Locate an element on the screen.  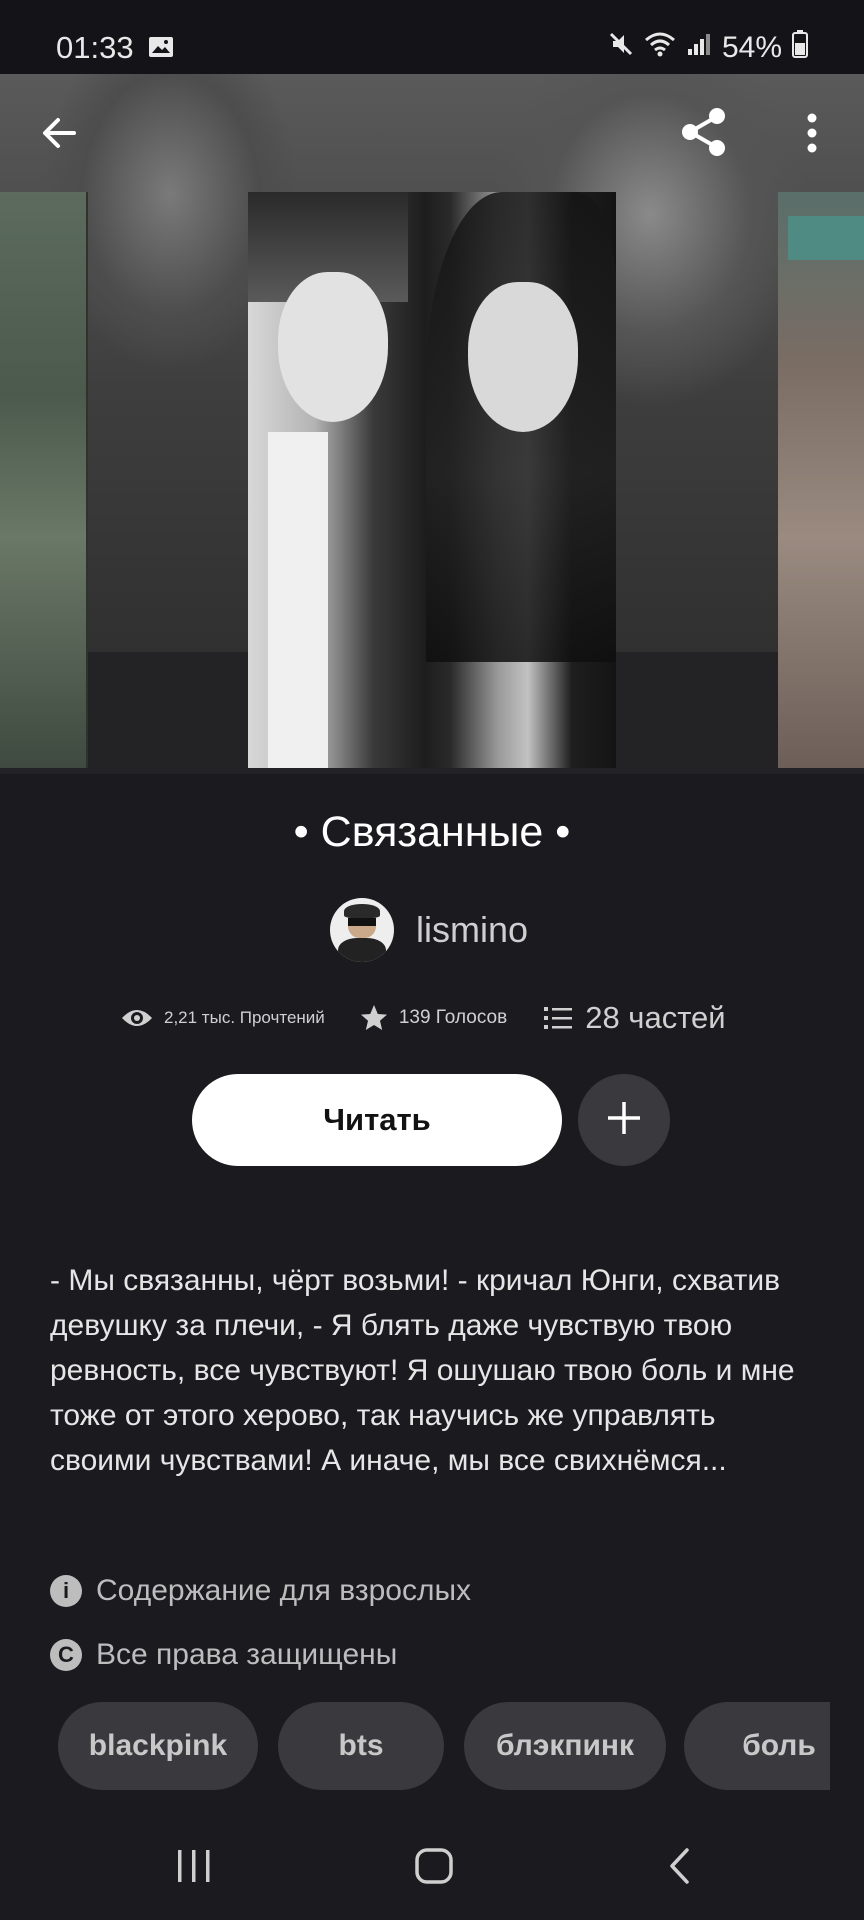
copyright-row: C Все права защищены is located at coordinates (223, 1655).